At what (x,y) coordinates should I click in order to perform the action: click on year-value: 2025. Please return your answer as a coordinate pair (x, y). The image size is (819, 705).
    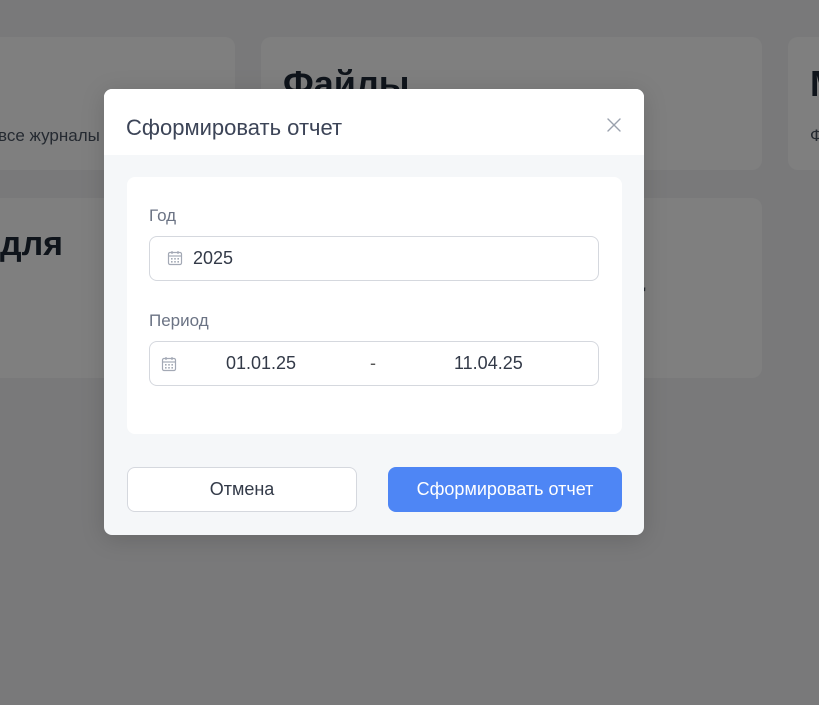
    Looking at the image, I should click on (213, 258).